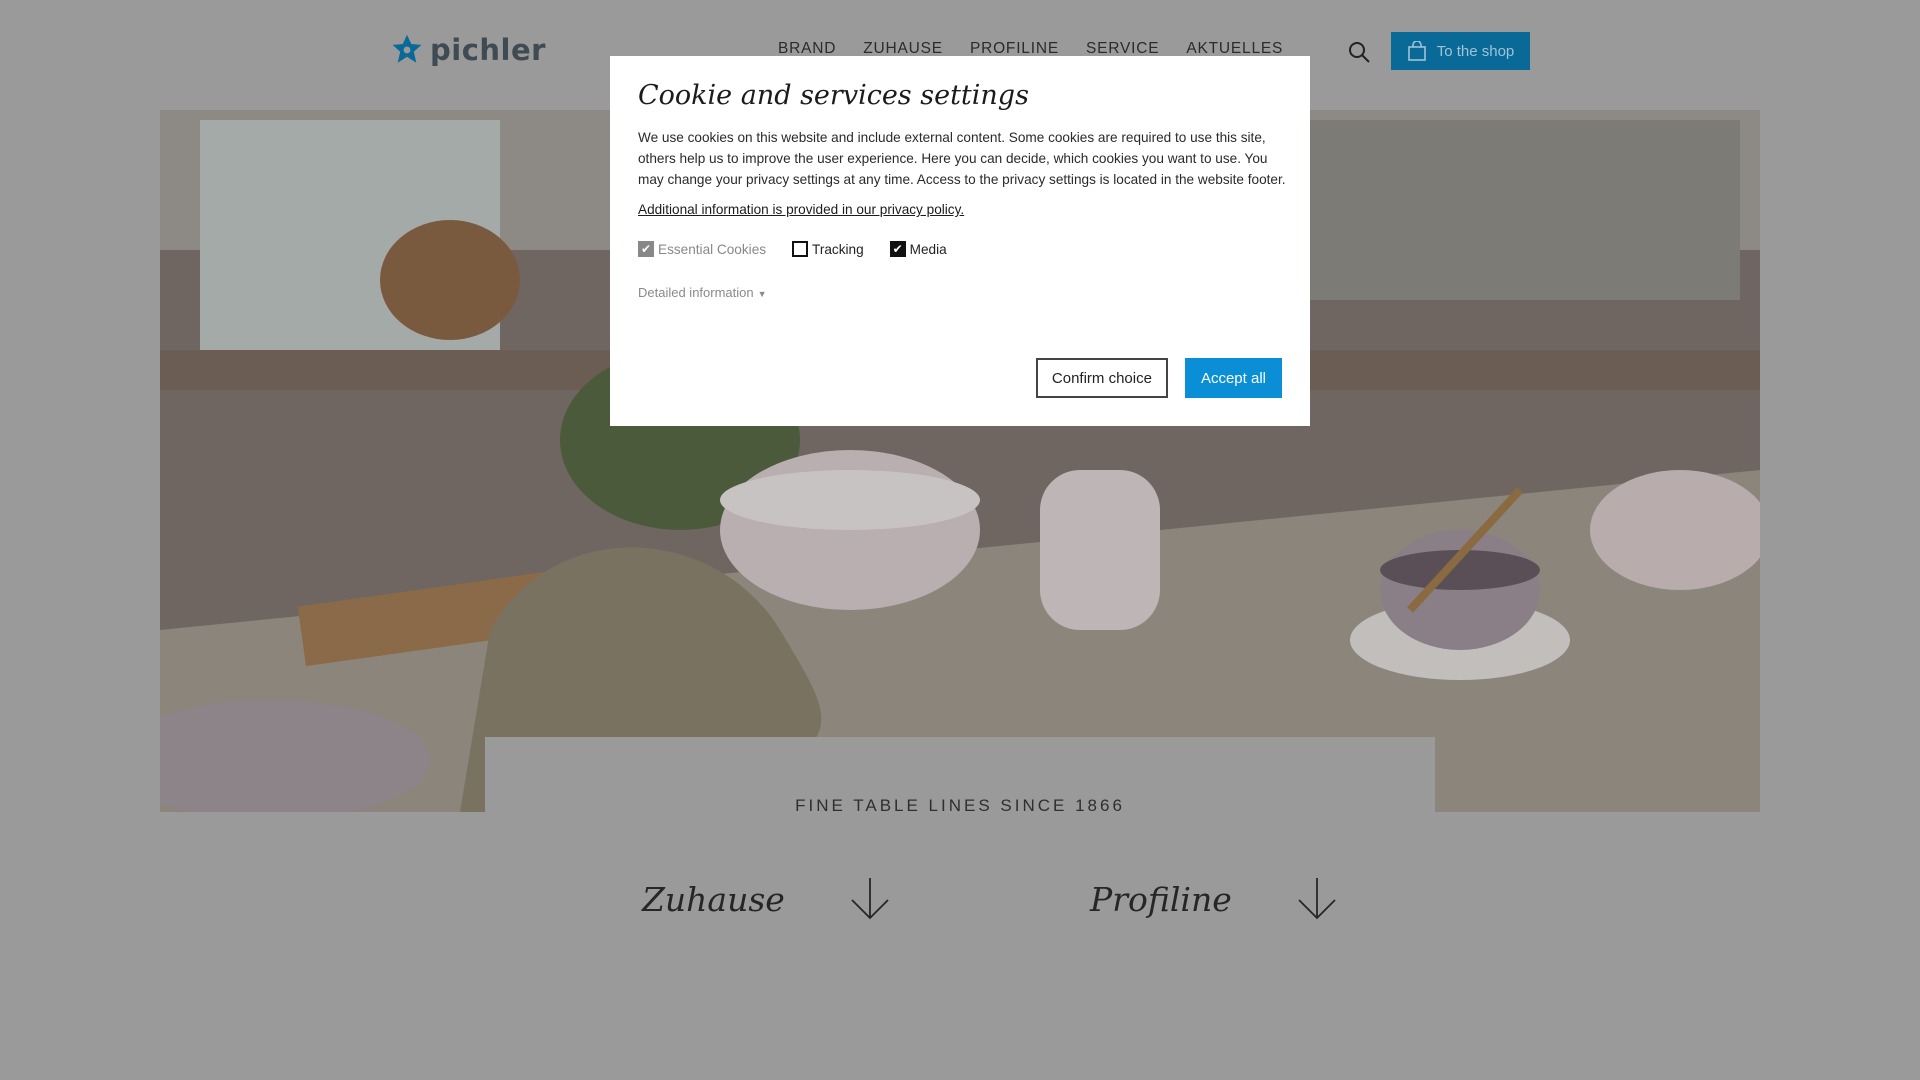 Image resolution: width=1920 pixels, height=1080 pixels. What do you see at coordinates (833, 95) in the screenshot?
I see `cookie-dialog-title: Cookie and services settings` at bounding box center [833, 95].